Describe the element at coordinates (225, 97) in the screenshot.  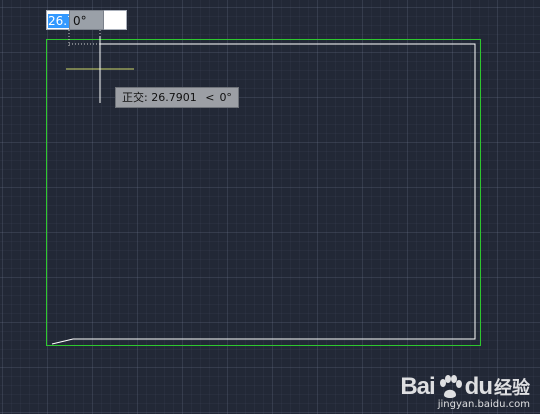
I see `tooltip-angle: 0°` at that location.